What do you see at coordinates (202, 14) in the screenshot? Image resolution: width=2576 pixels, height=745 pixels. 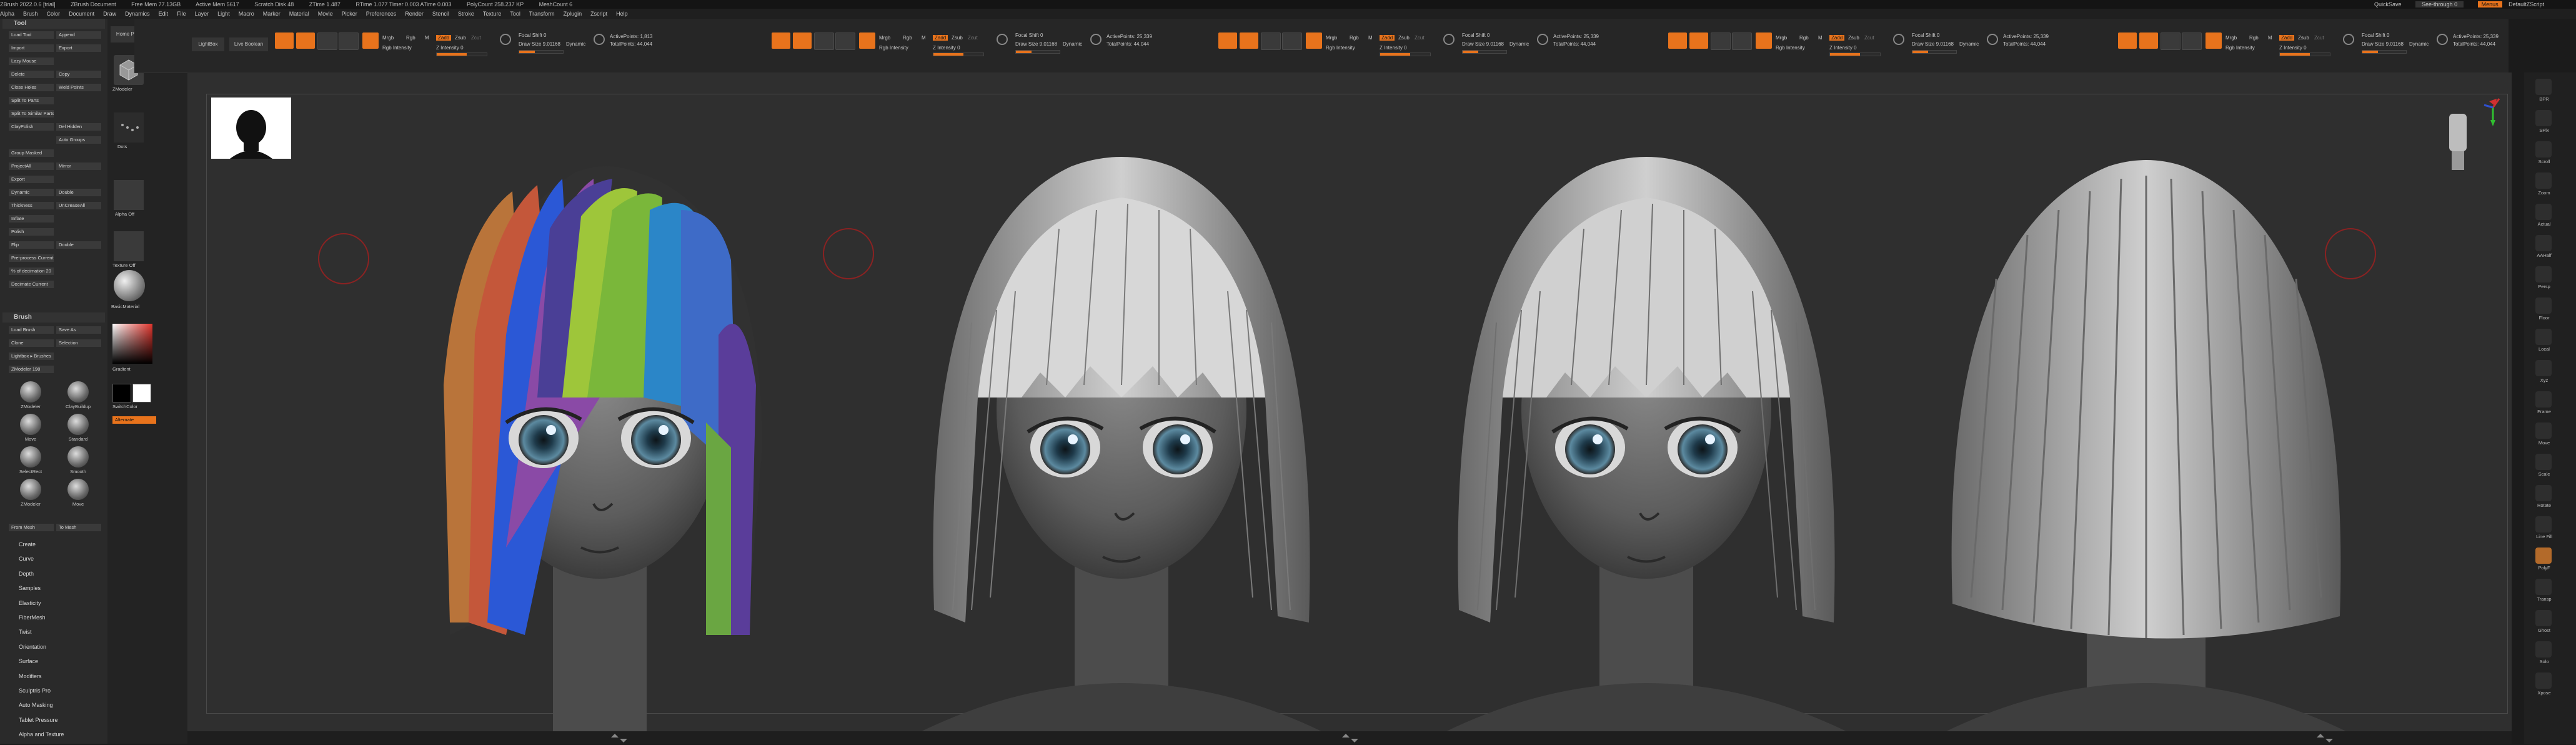 I see `menu-item-layer: Layer` at bounding box center [202, 14].